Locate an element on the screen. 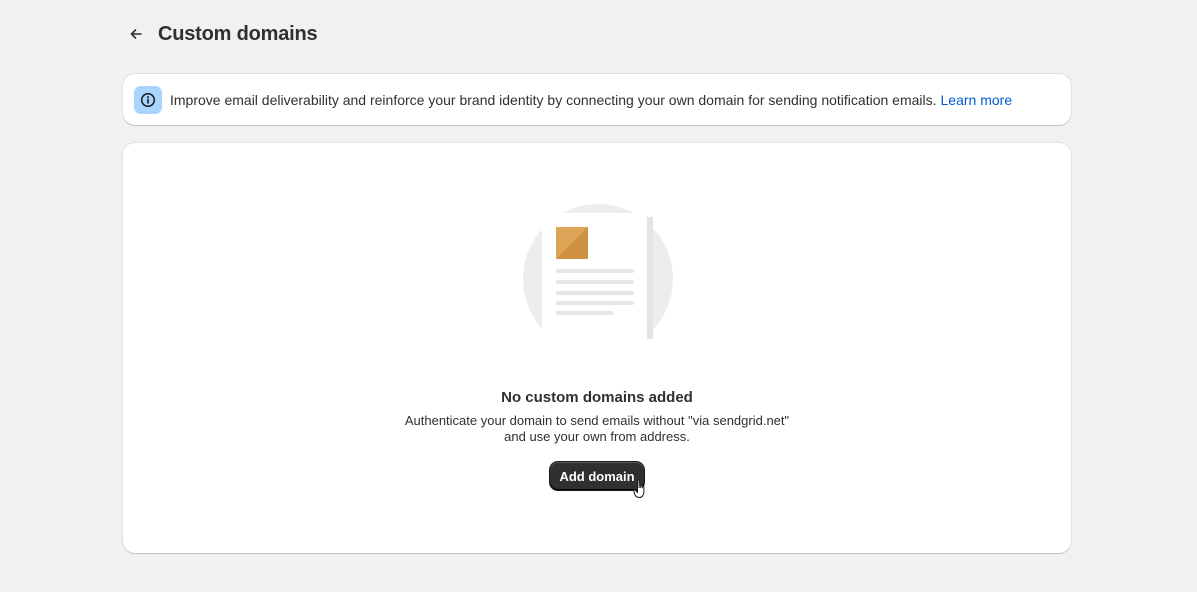 This screenshot has height=592, width=1197. empty-state-heading: No custom domains added is located at coordinates (597, 397).